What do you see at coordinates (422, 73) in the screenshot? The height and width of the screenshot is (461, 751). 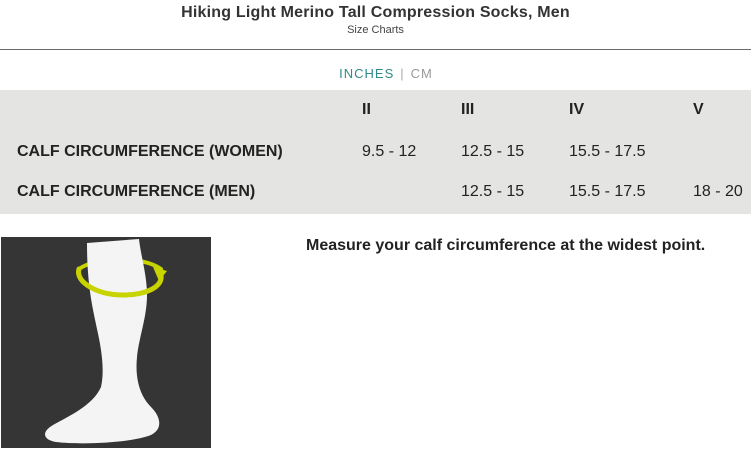 I see `unit-cm-tab: CM` at bounding box center [422, 73].